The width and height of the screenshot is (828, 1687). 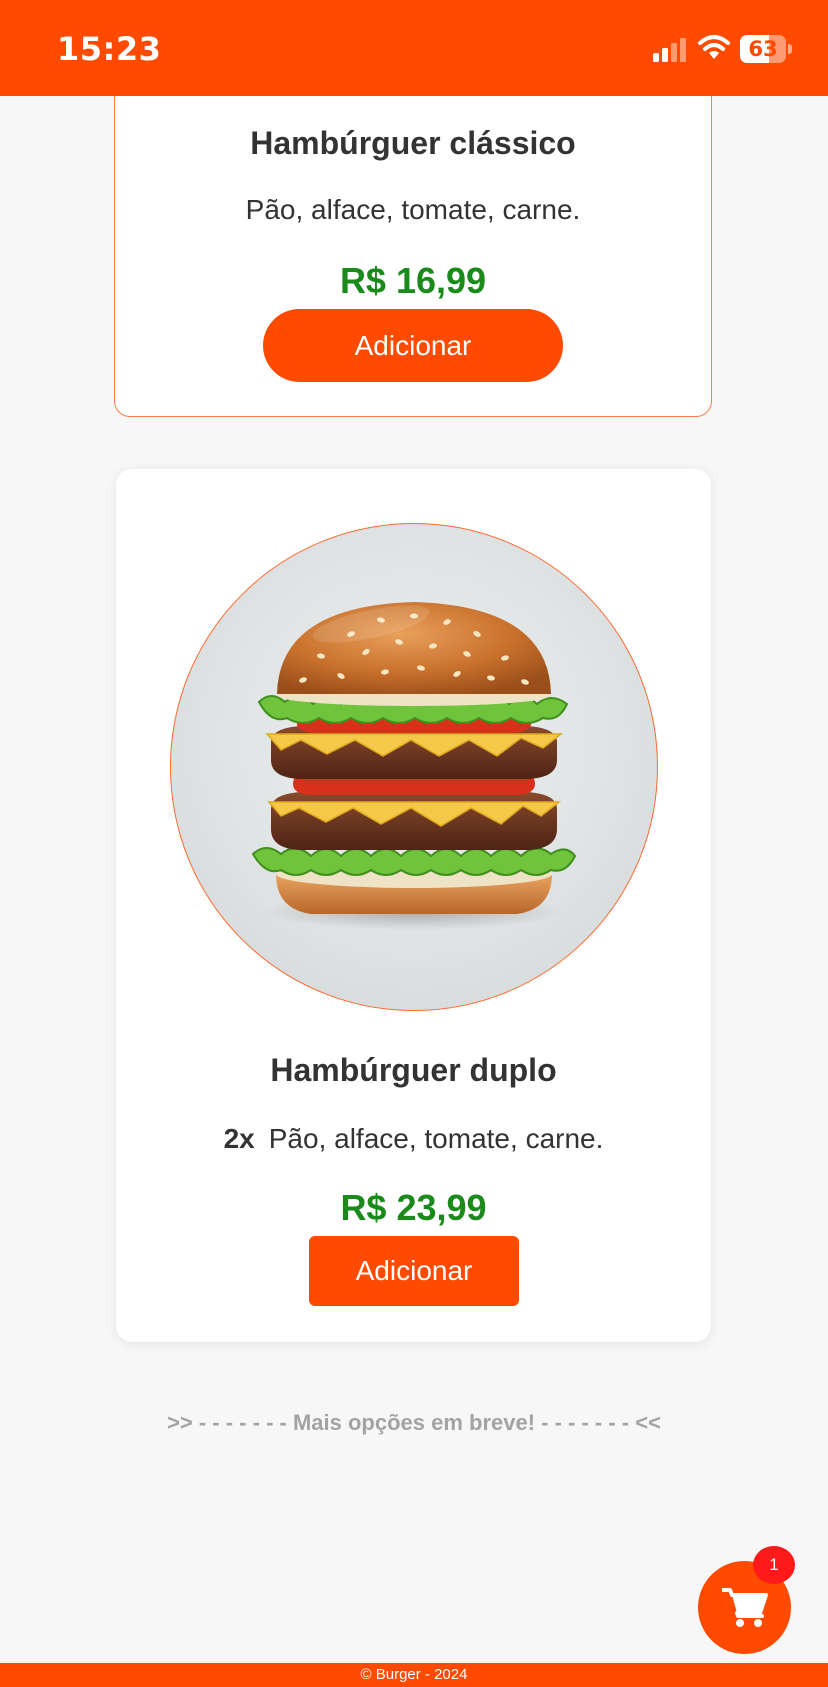 What do you see at coordinates (413, 143) in the screenshot?
I see `product-title: Hambúrguer clássico` at bounding box center [413, 143].